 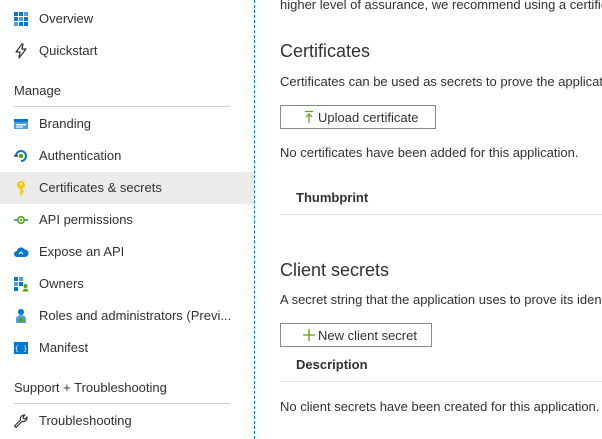 What do you see at coordinates (127, 284) in the screenshot?
I see `sidebar-item-owners: Owners` at bounding box center [127, 284].